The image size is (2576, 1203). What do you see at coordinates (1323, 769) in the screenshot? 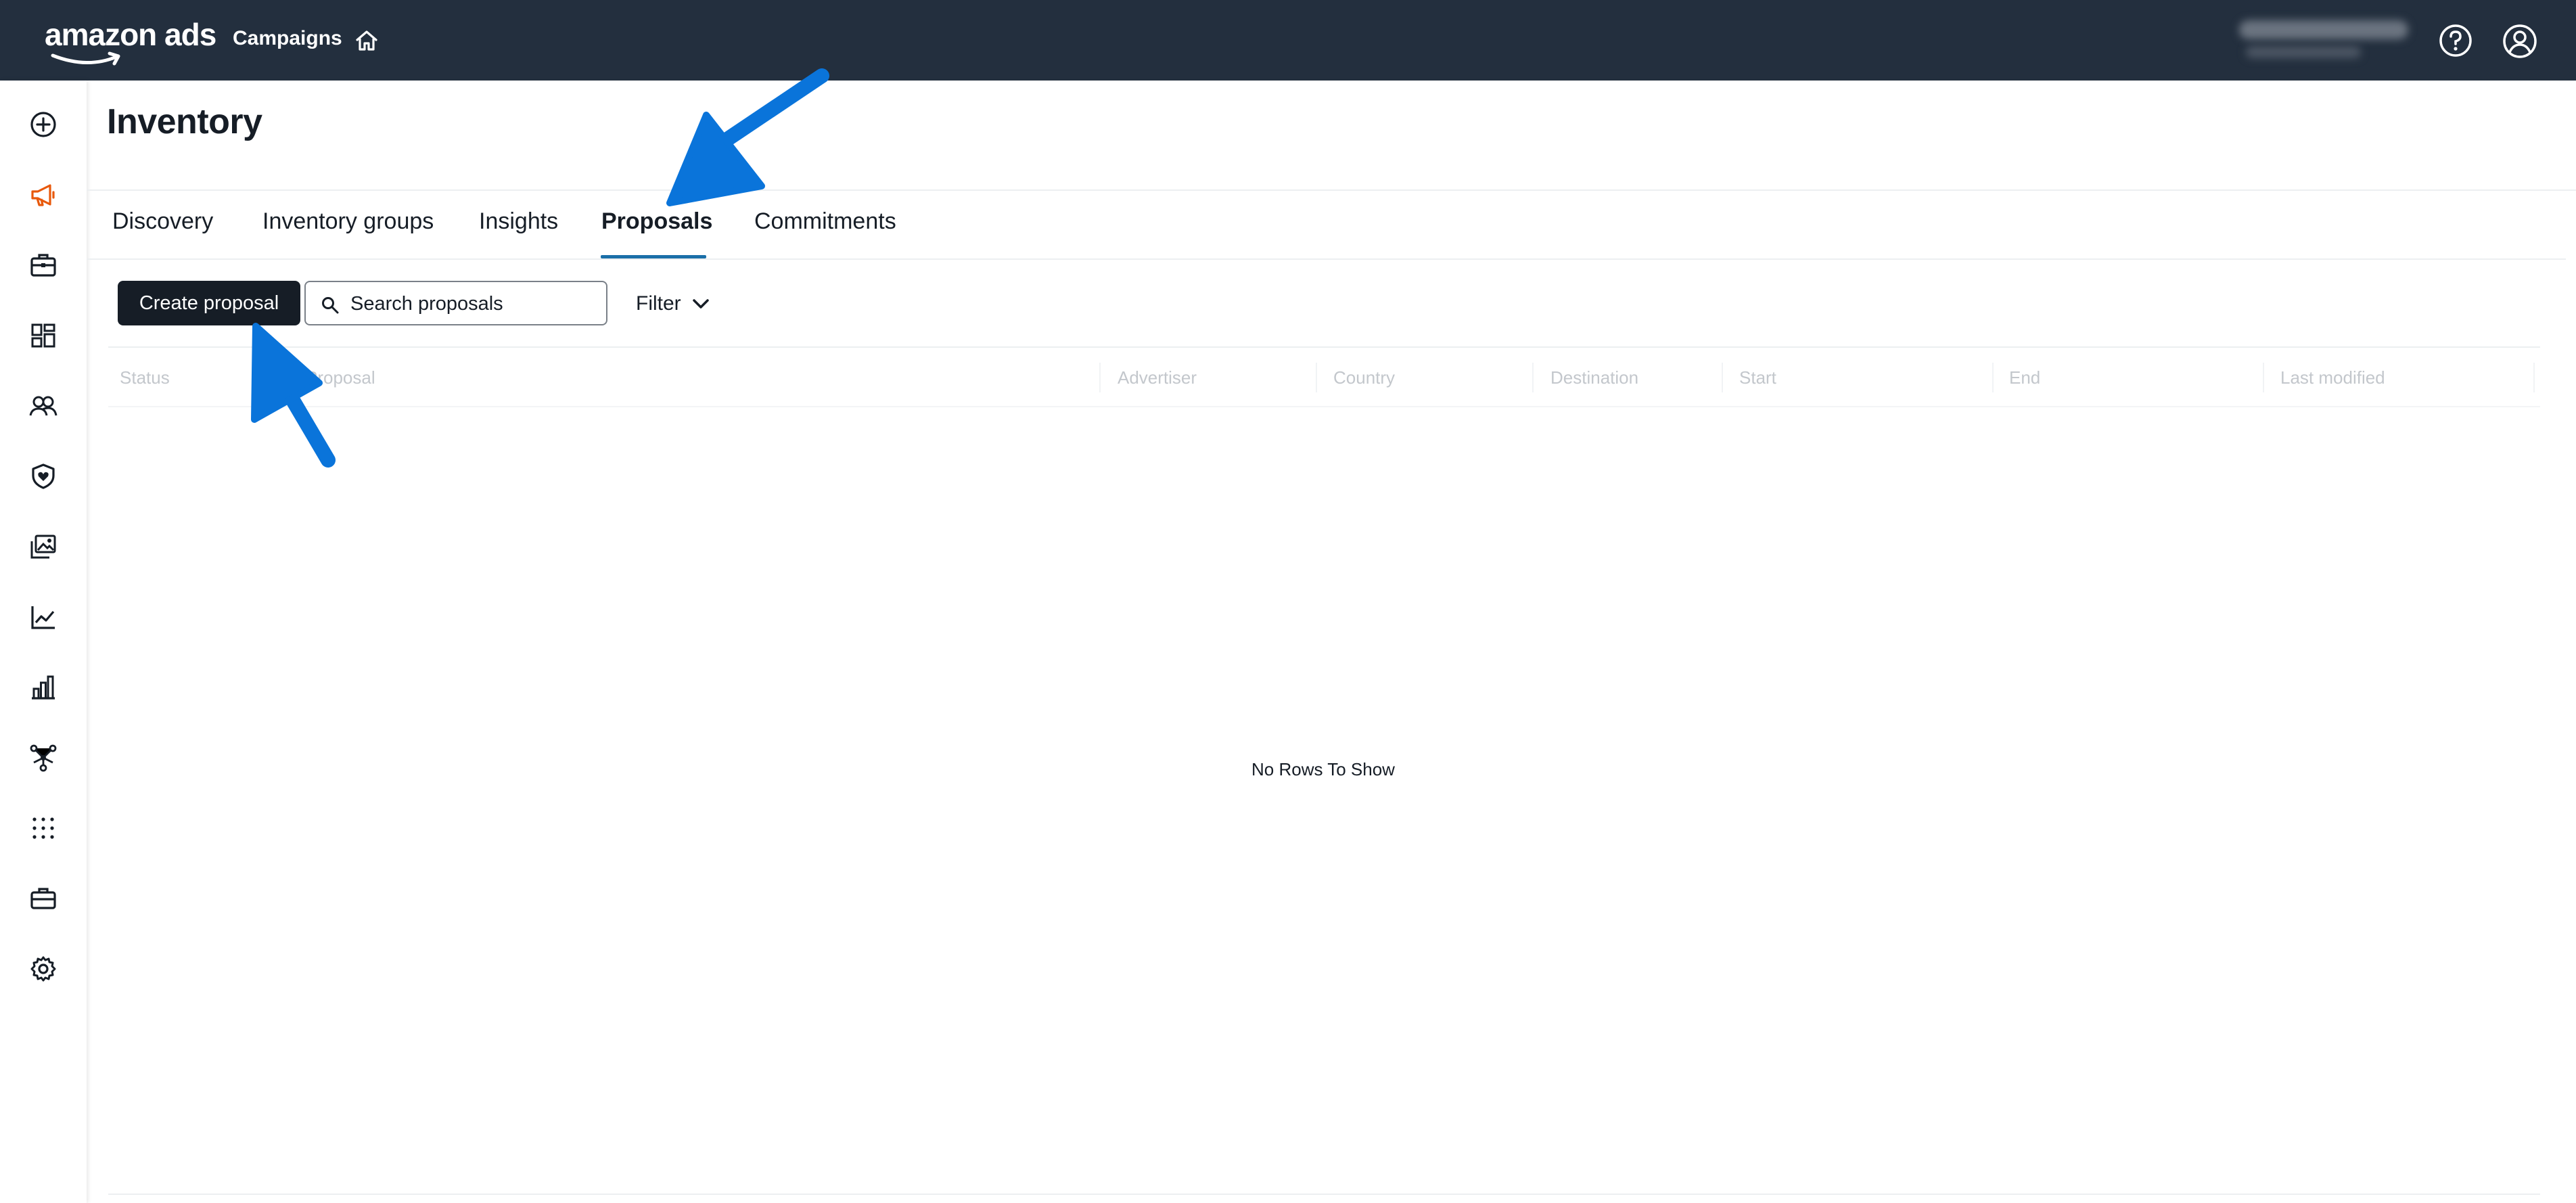
I see `empty-table-message: No Rows To Show` at bounding box center [1323, 769].